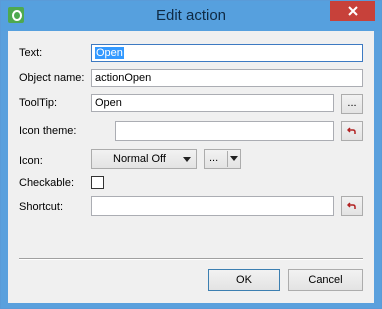 The image size is (382, 309). I want to click on object-name-label: Object name:, so click(52, 78).